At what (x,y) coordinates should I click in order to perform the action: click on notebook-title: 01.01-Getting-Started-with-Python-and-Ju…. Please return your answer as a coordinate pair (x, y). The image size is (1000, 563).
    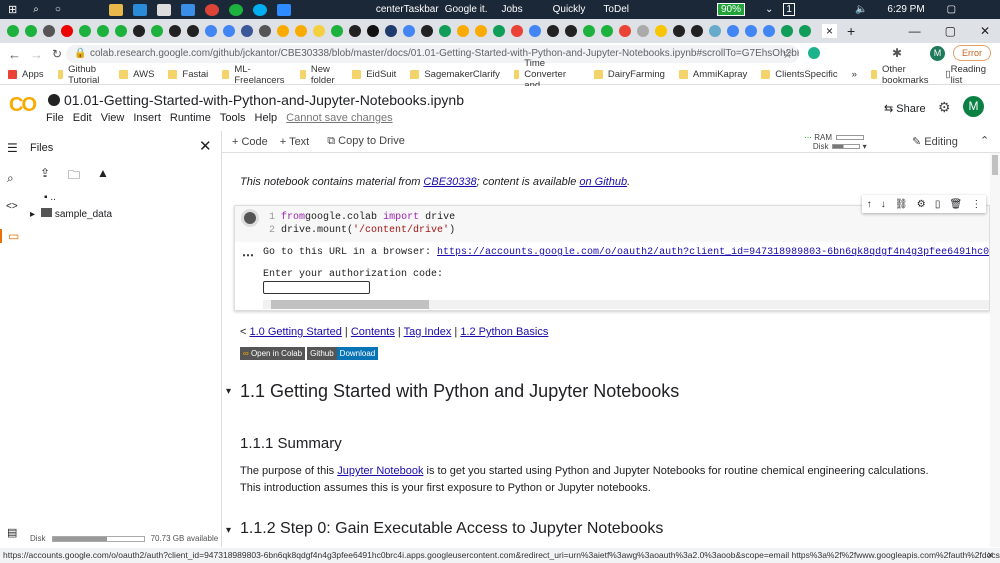
    Looking at the image, I should click on (264, 100).